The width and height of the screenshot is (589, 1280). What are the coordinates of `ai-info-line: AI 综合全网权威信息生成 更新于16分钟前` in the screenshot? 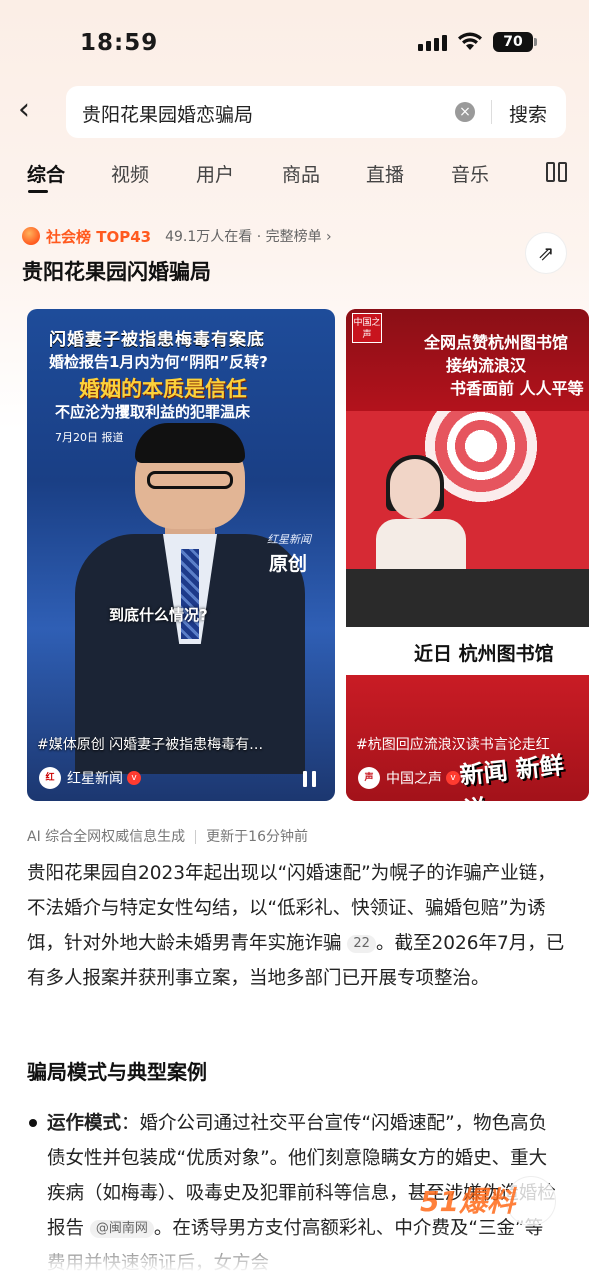 It's located at (167, 836).